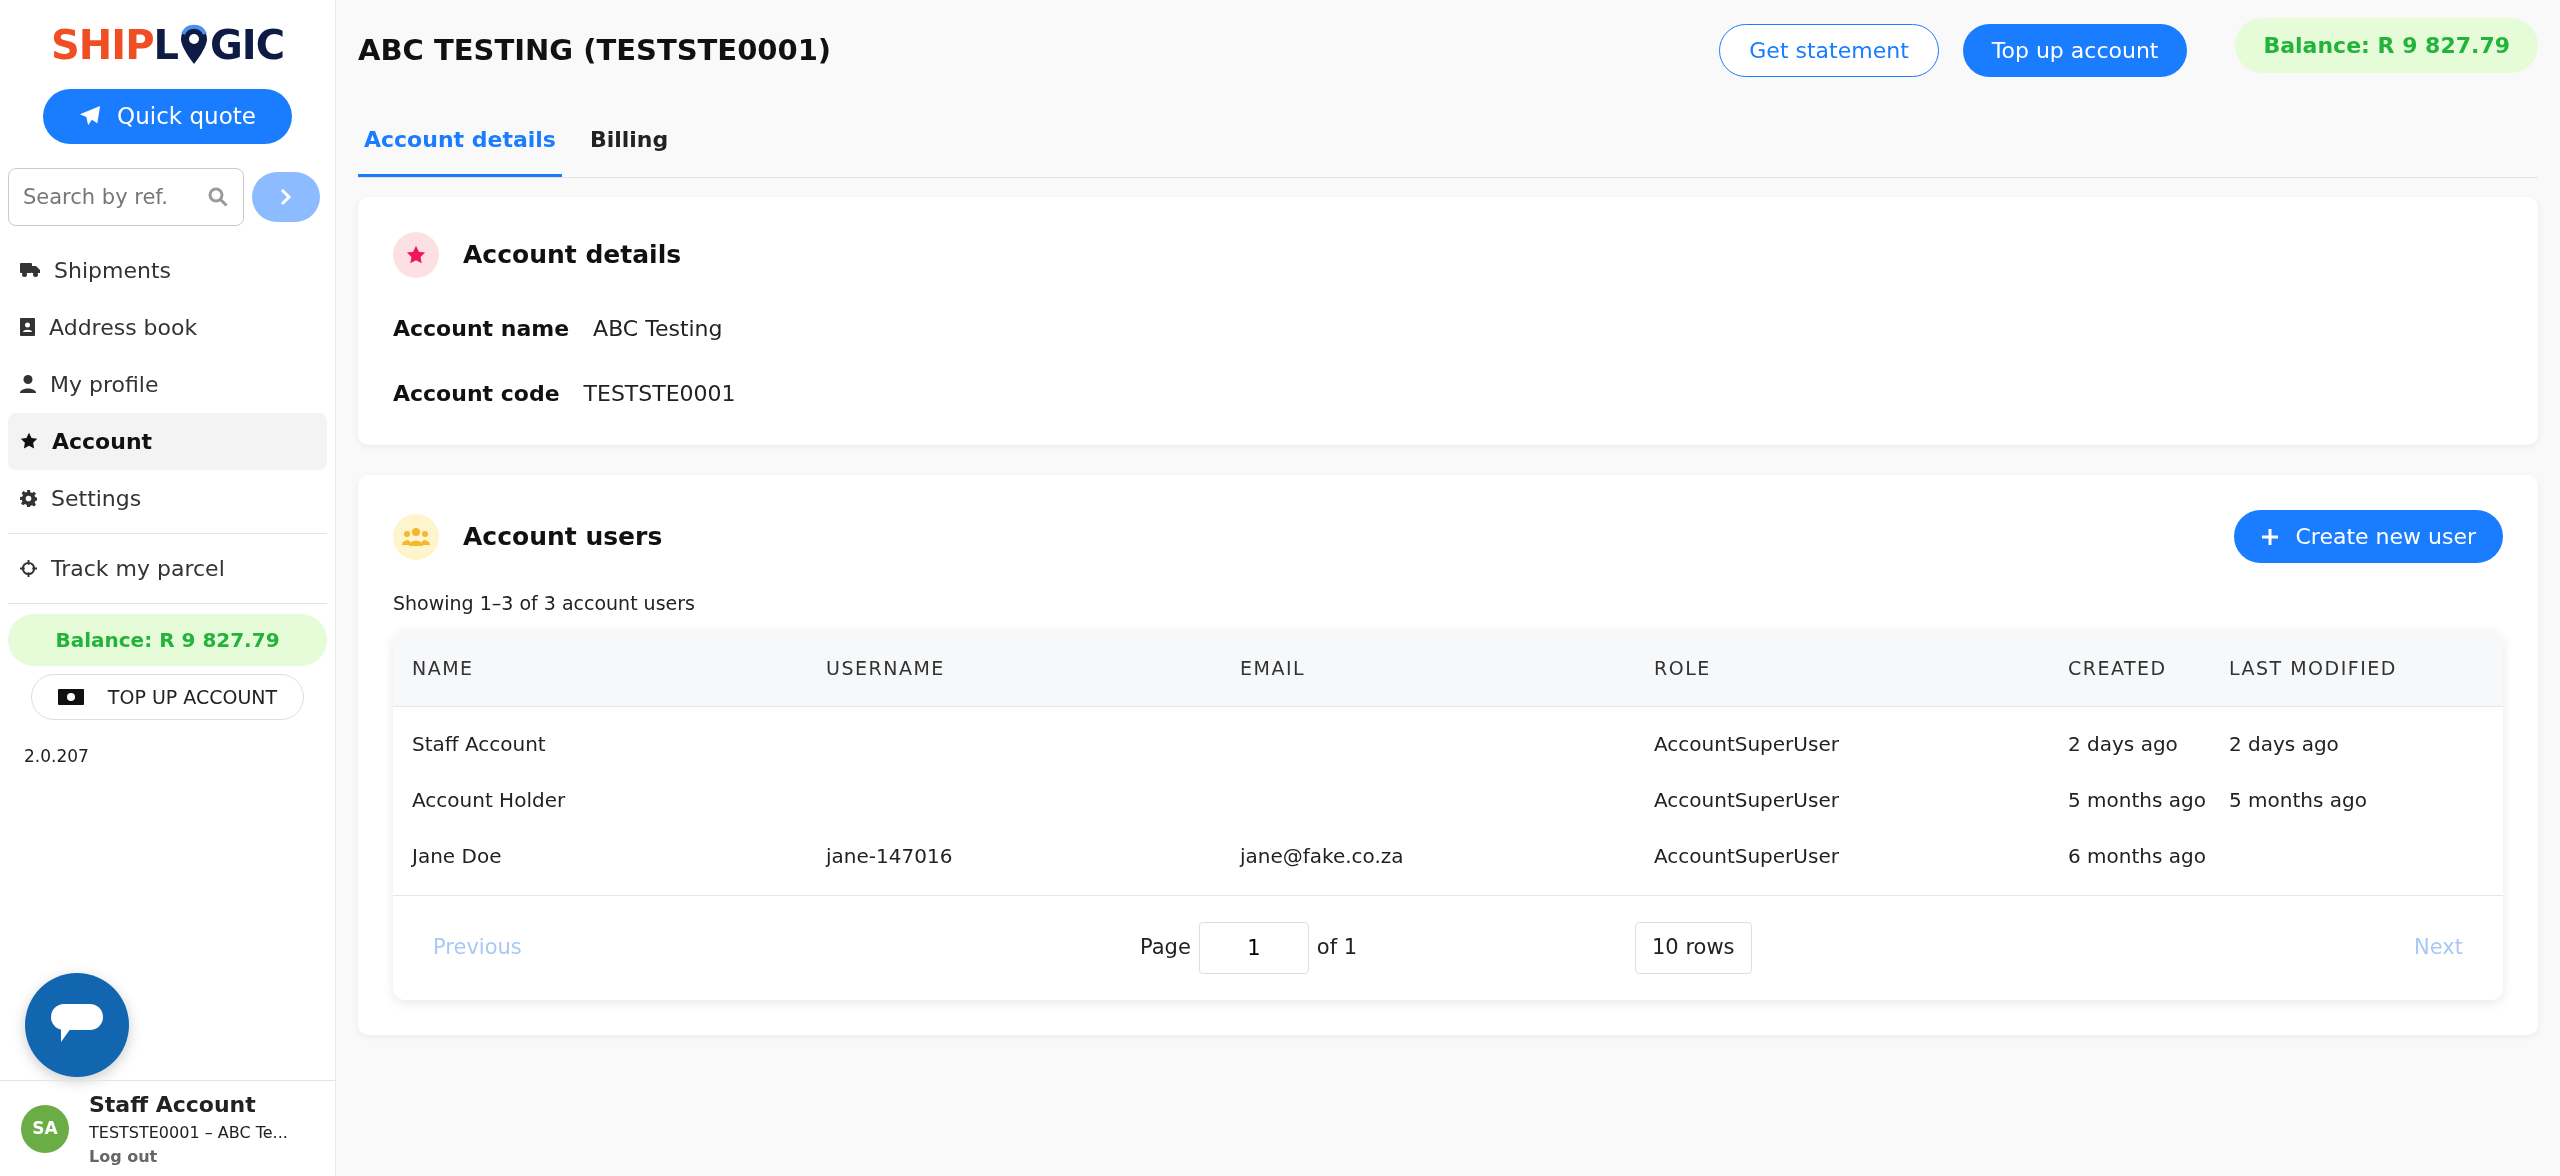 Image resolution: width=2560 pixels, height=1176 pixels. I want to click on results-summary: Showing 1–3 of 3 account users, so click(544, 603).